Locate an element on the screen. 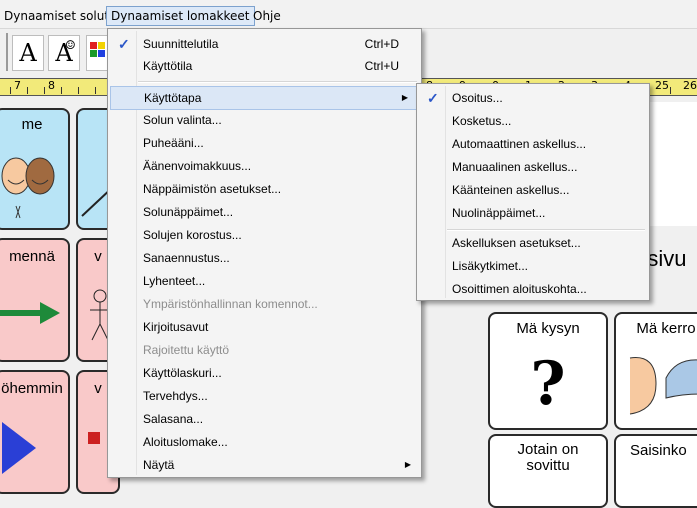  page-edge is located at coordinates (672, 164).